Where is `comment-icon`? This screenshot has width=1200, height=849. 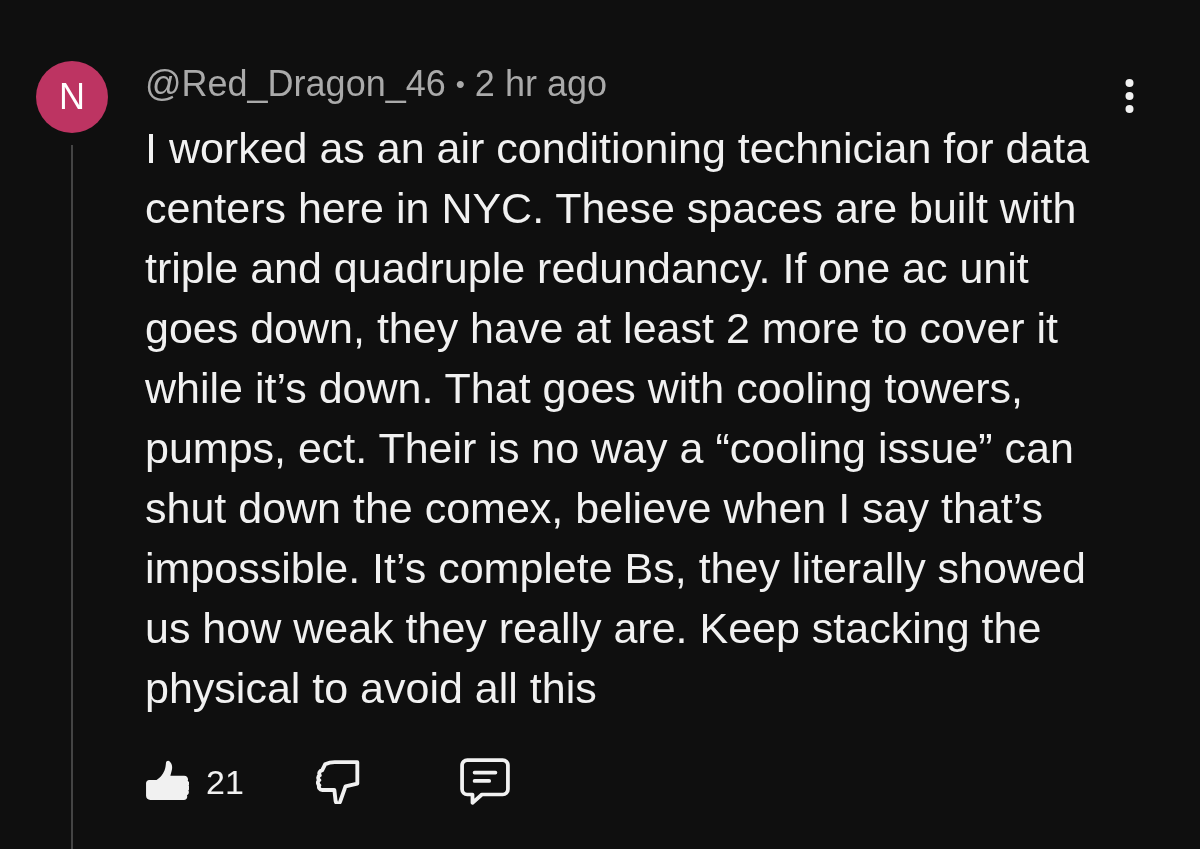 comment-icon is located at coordinates (484, 782).